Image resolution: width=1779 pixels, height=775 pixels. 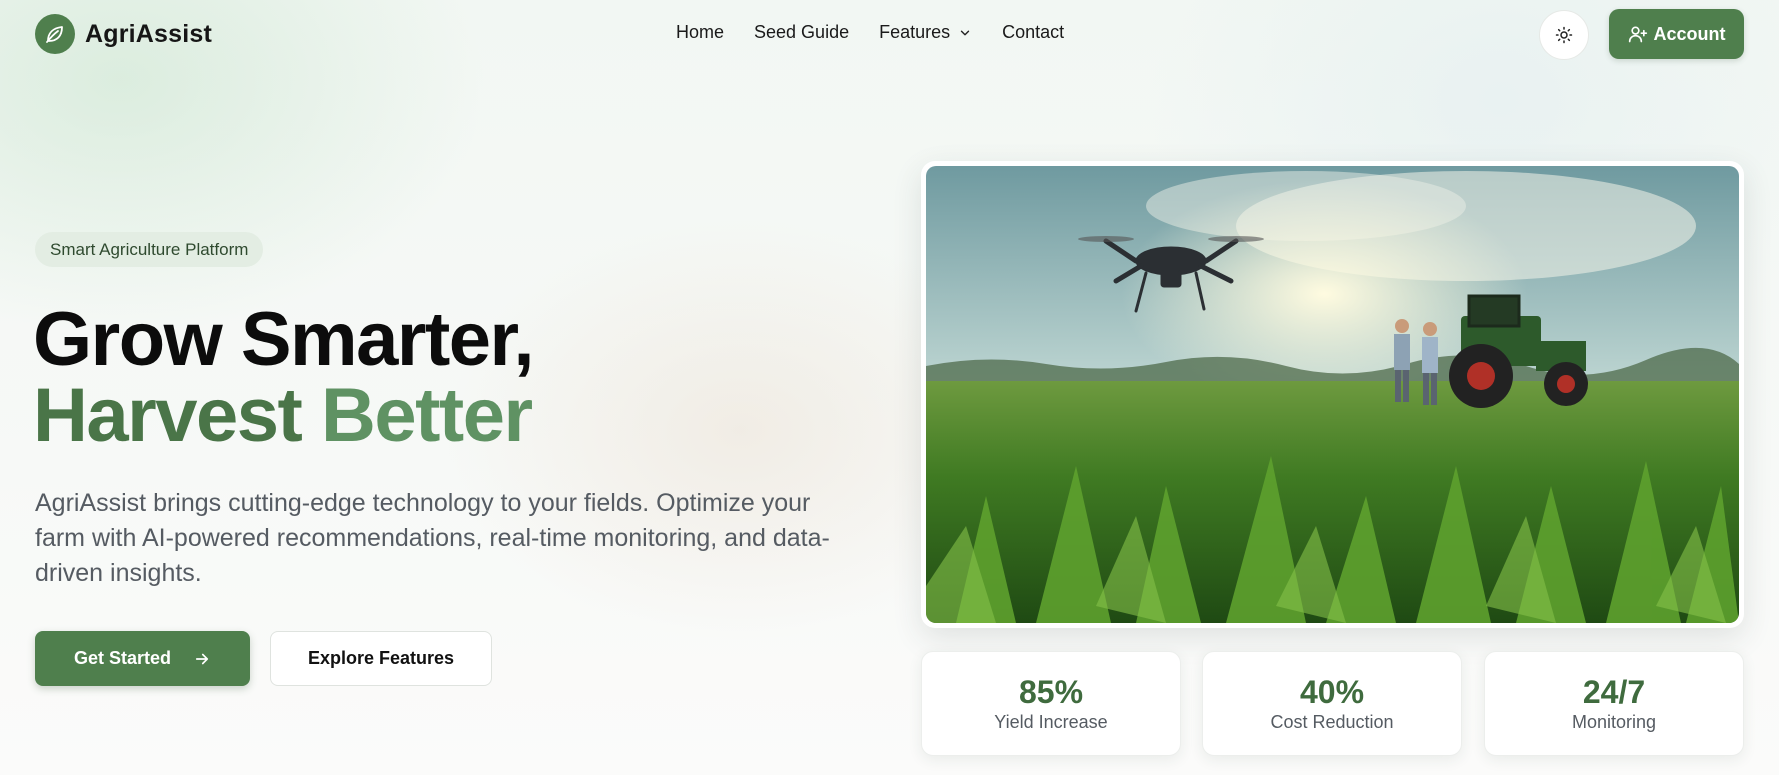 I want to click on stat-value: 40%, so click(x=1332, y=692).